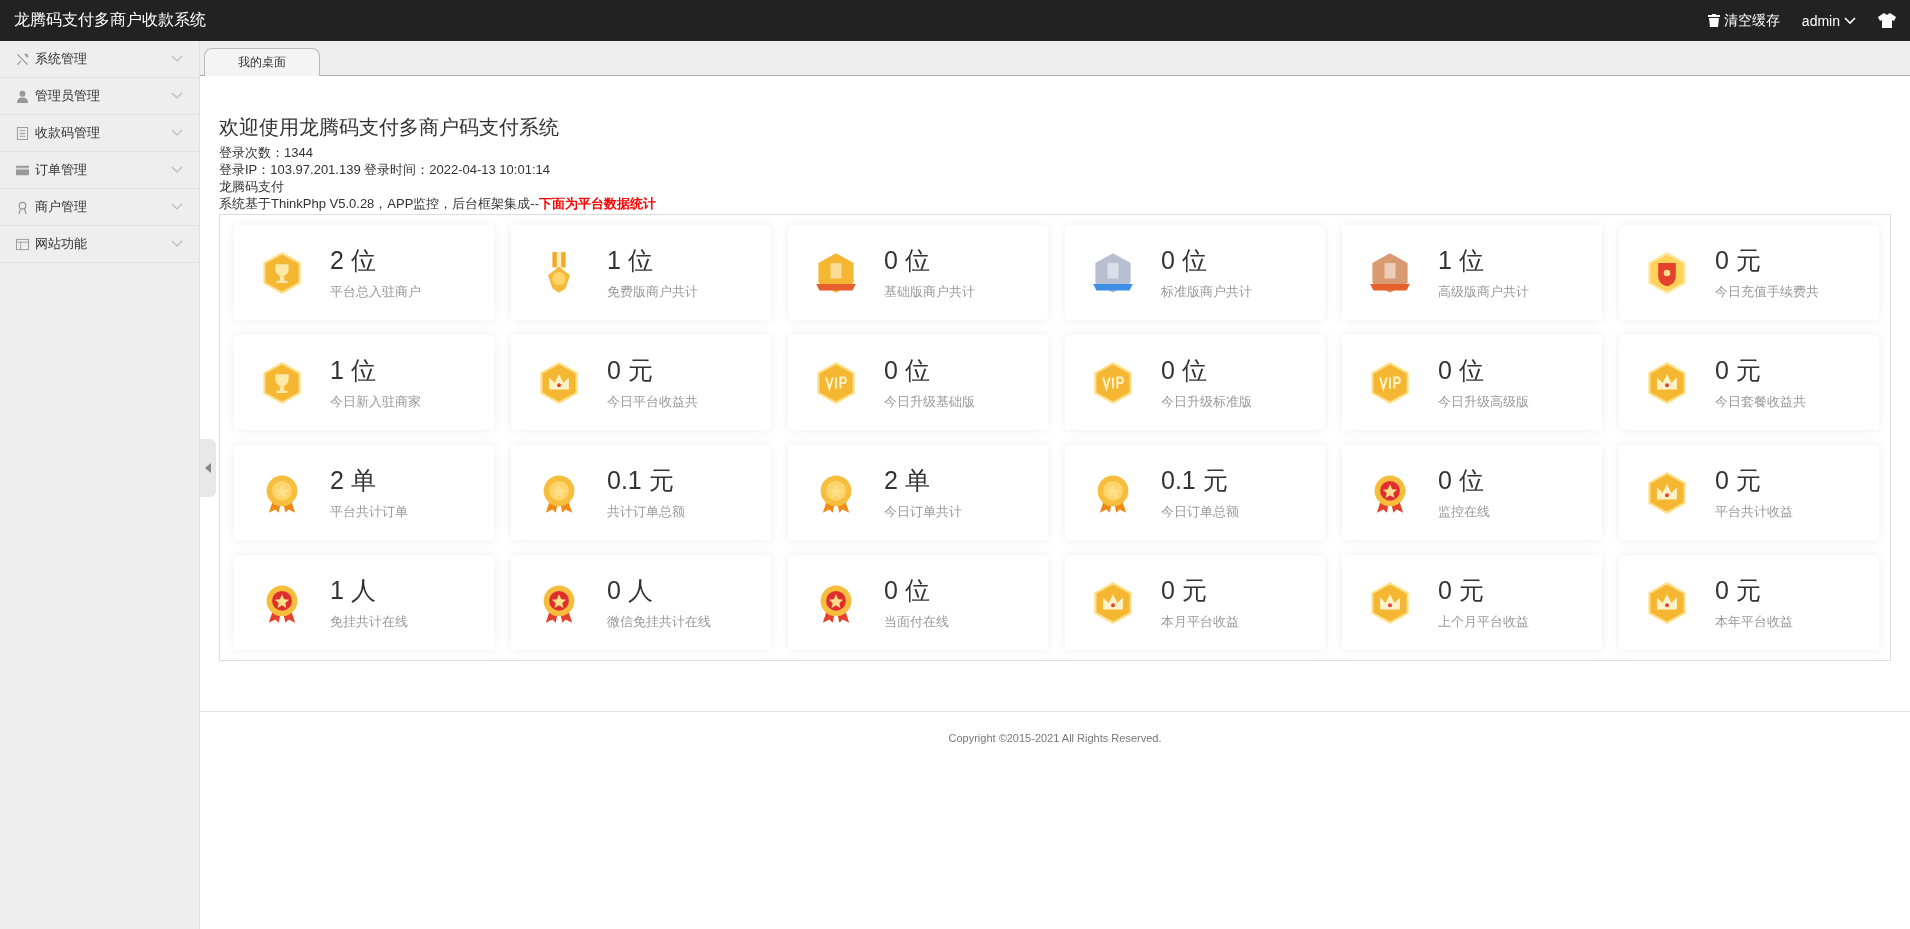 Image resolution: width=1910 pixels, height=929 pixels. Describe the element at coordinates (22, 133) in the screenshot. I see `document-icon` at that location.